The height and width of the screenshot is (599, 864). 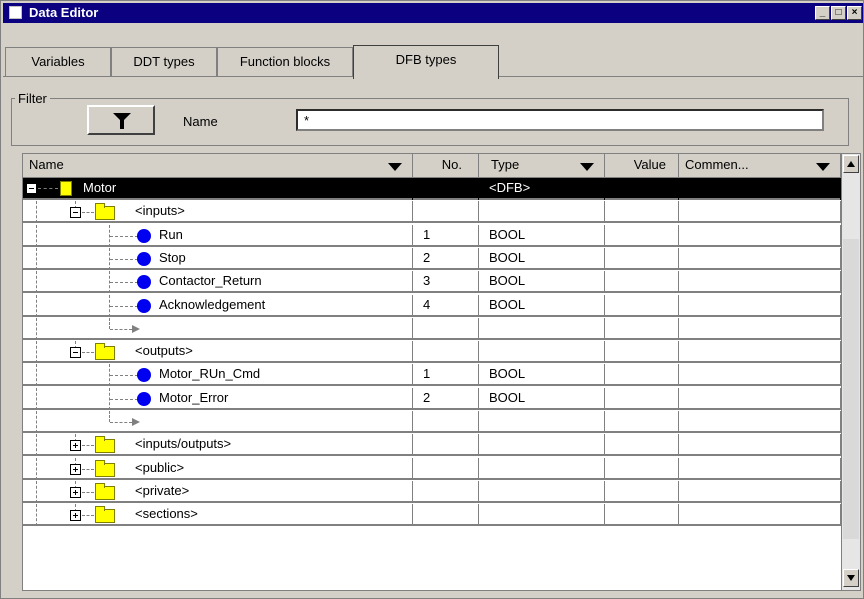 I want to click on variable-row: Run 1 BOOL, so click(x=432, y=235).